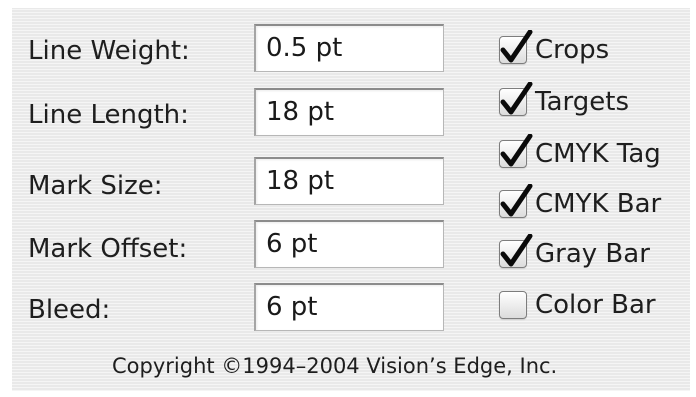 The image size is (696, 397). What do you see at coordinates (595, 305) in the screenshot?
I see `color-bar-label: Color Bar` at bounding box center [595, 305].